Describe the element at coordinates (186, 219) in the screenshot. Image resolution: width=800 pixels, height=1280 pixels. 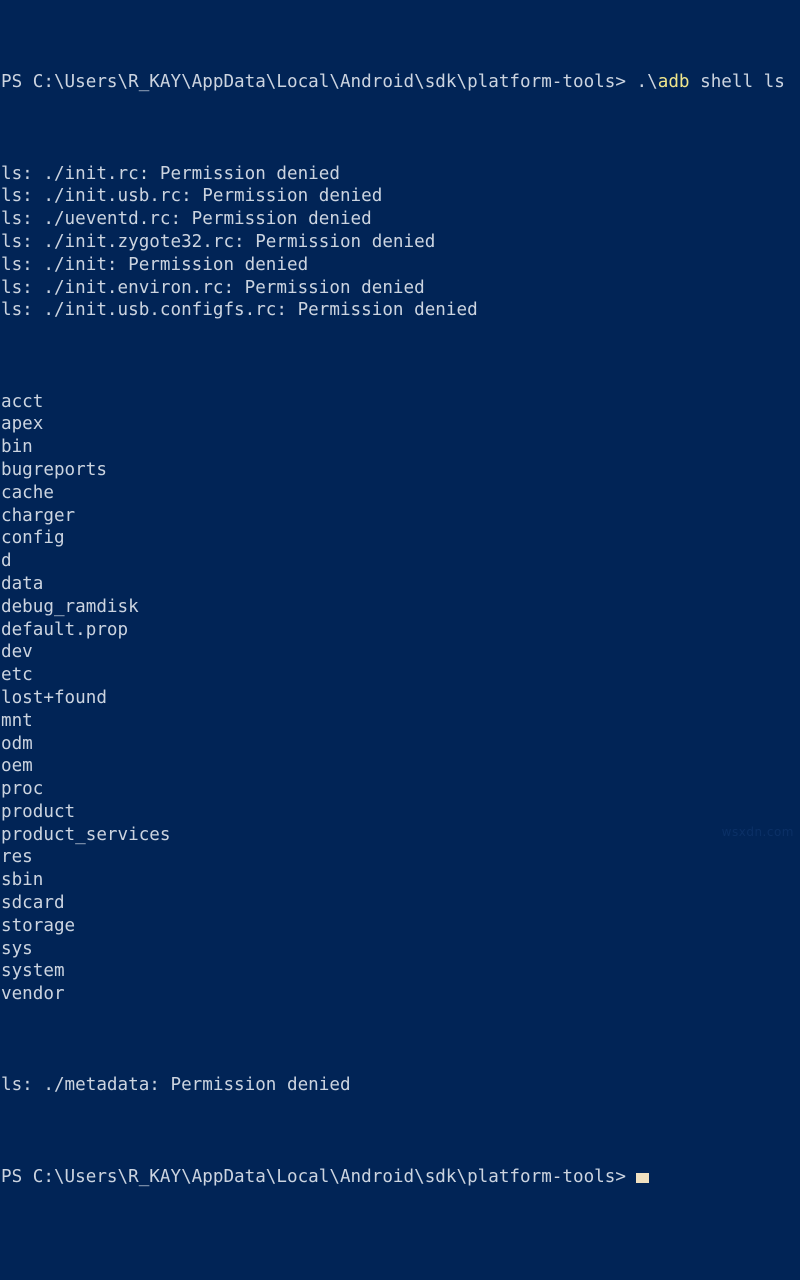
I see `terminal-error-line: ls: ./ueventd.rc: Permission denied` at that location.